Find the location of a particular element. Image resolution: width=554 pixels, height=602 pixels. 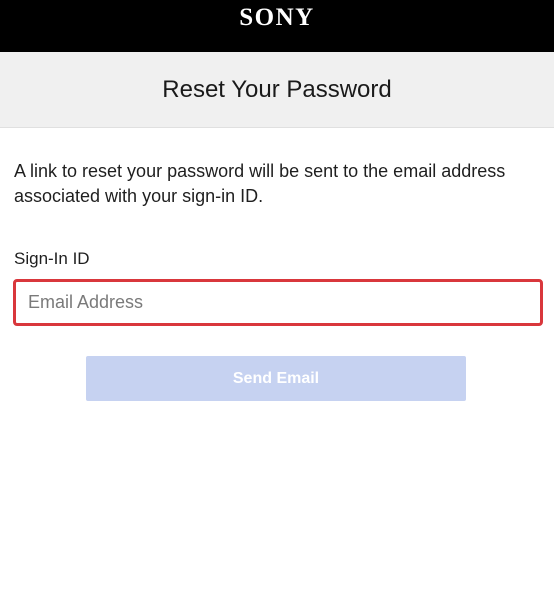

top-header-bar: SONY is located at coordinates (277, 26).